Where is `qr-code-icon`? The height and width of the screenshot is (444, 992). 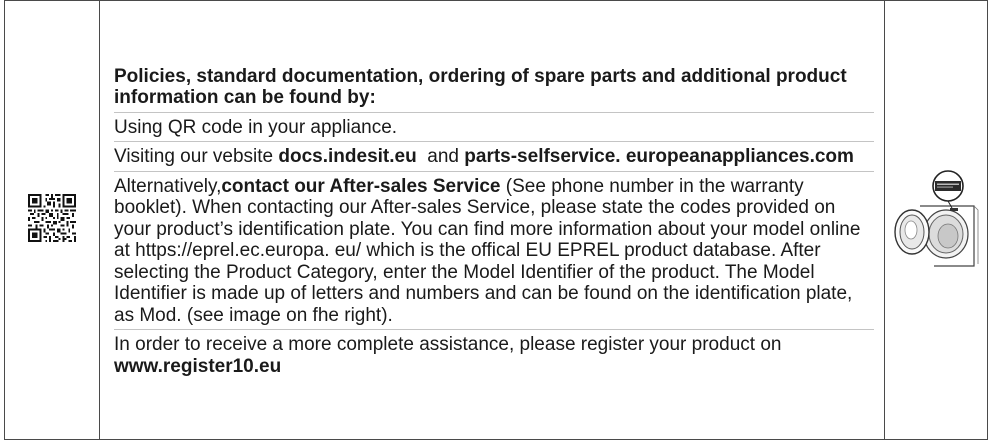
qr-code-icon is located at coordinates (52, 217).